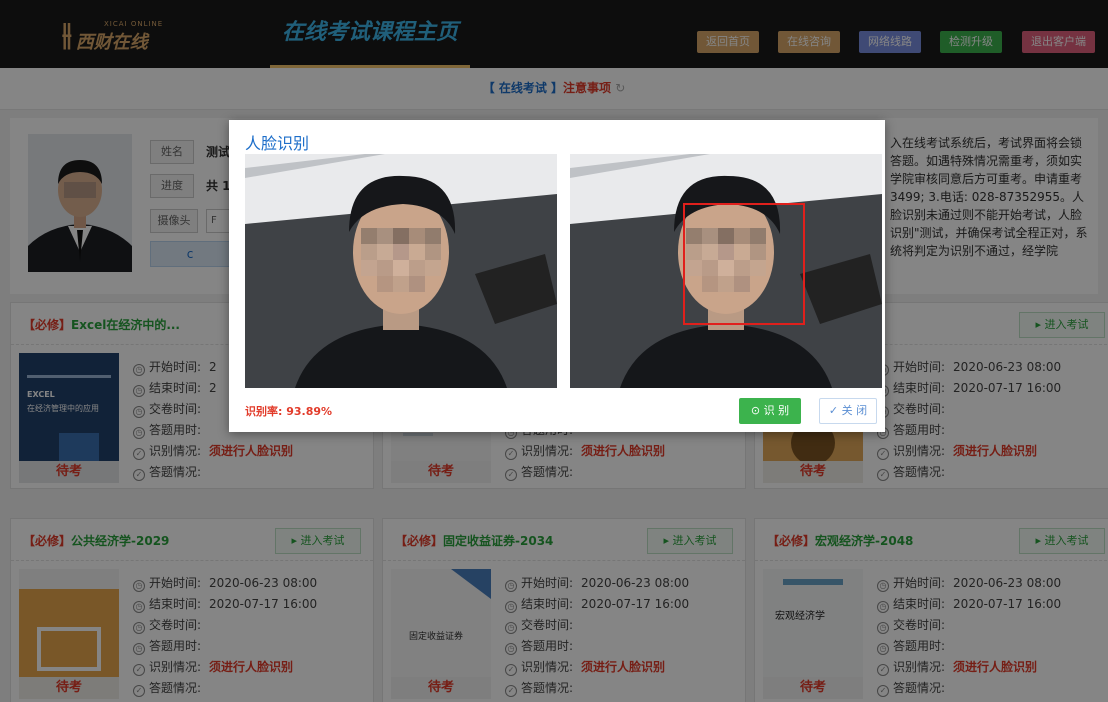  I want to click on dialog-title: 人脸识别, so click(277, 143).